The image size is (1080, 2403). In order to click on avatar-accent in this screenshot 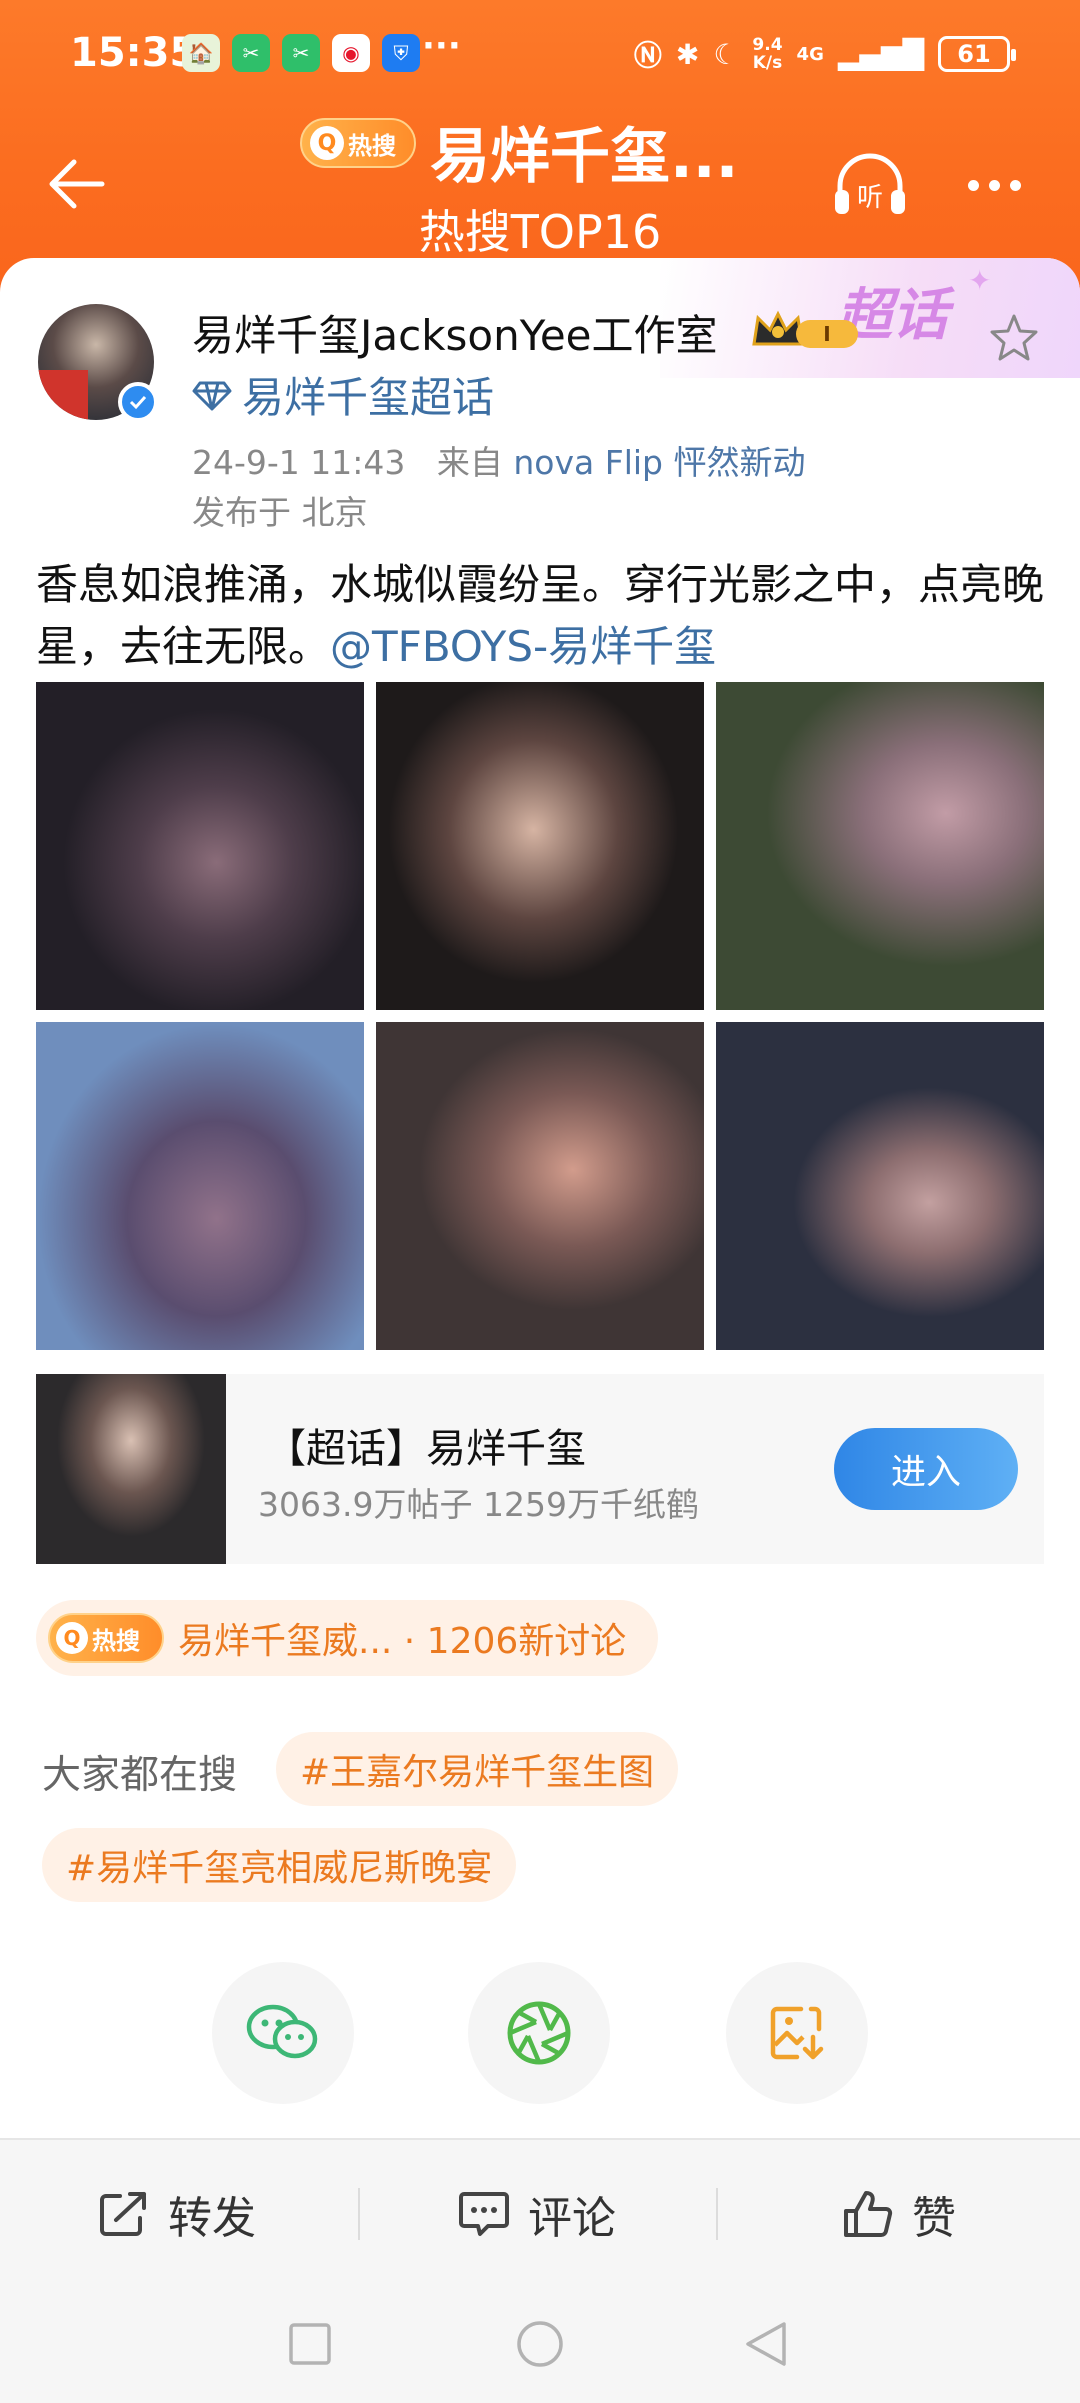, I will do `click(63, 395)`.